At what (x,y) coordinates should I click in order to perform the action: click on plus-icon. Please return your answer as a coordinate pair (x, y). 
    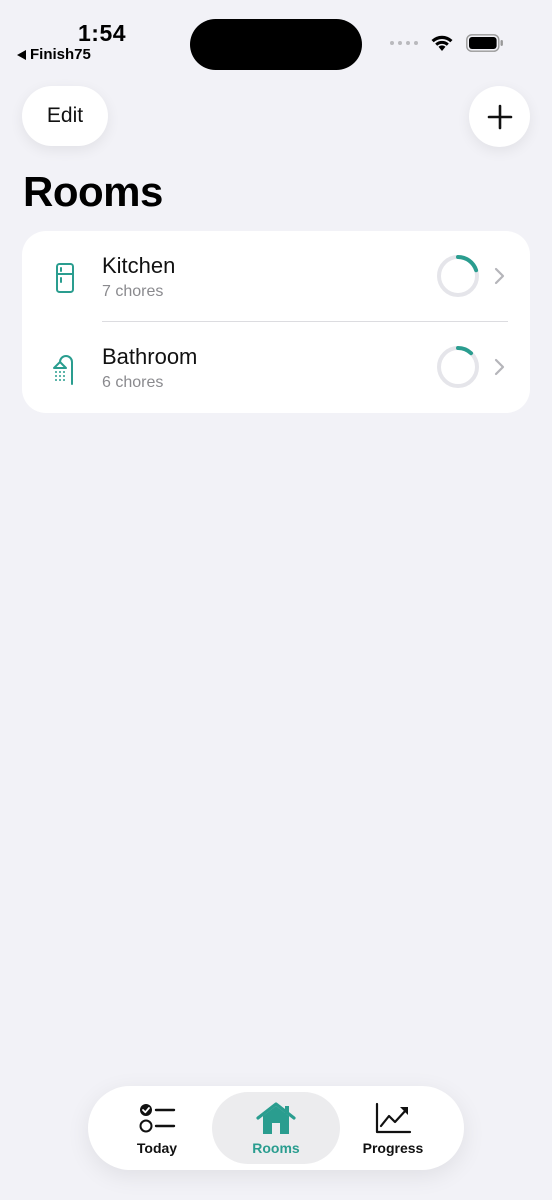
    Looking at the image, I should click on (499, 116).